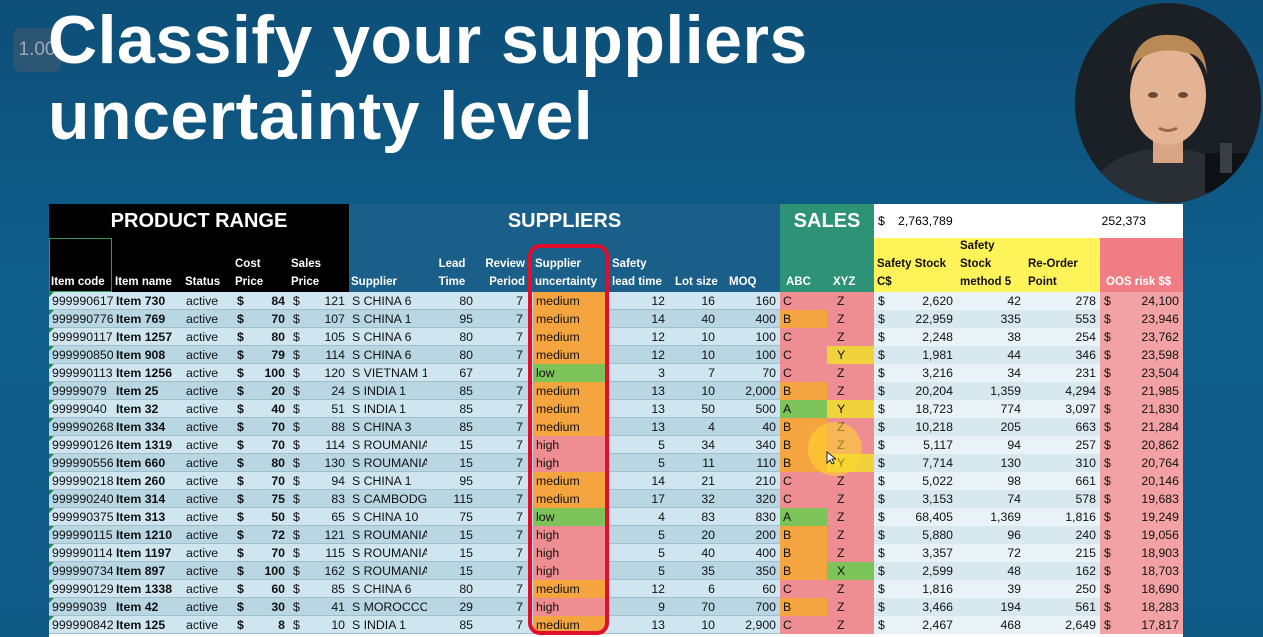 This screenshot has height=637, width=1263. Describe the element at coordinates (637, 301) in the screenshot. I see `cell-safety-lead-time: 12` at that location.